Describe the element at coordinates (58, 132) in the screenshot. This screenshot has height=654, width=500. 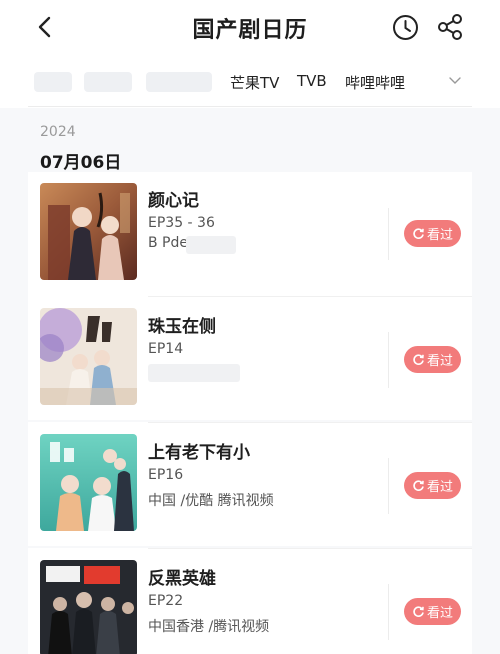
I see `year-label: 2024` at that location.